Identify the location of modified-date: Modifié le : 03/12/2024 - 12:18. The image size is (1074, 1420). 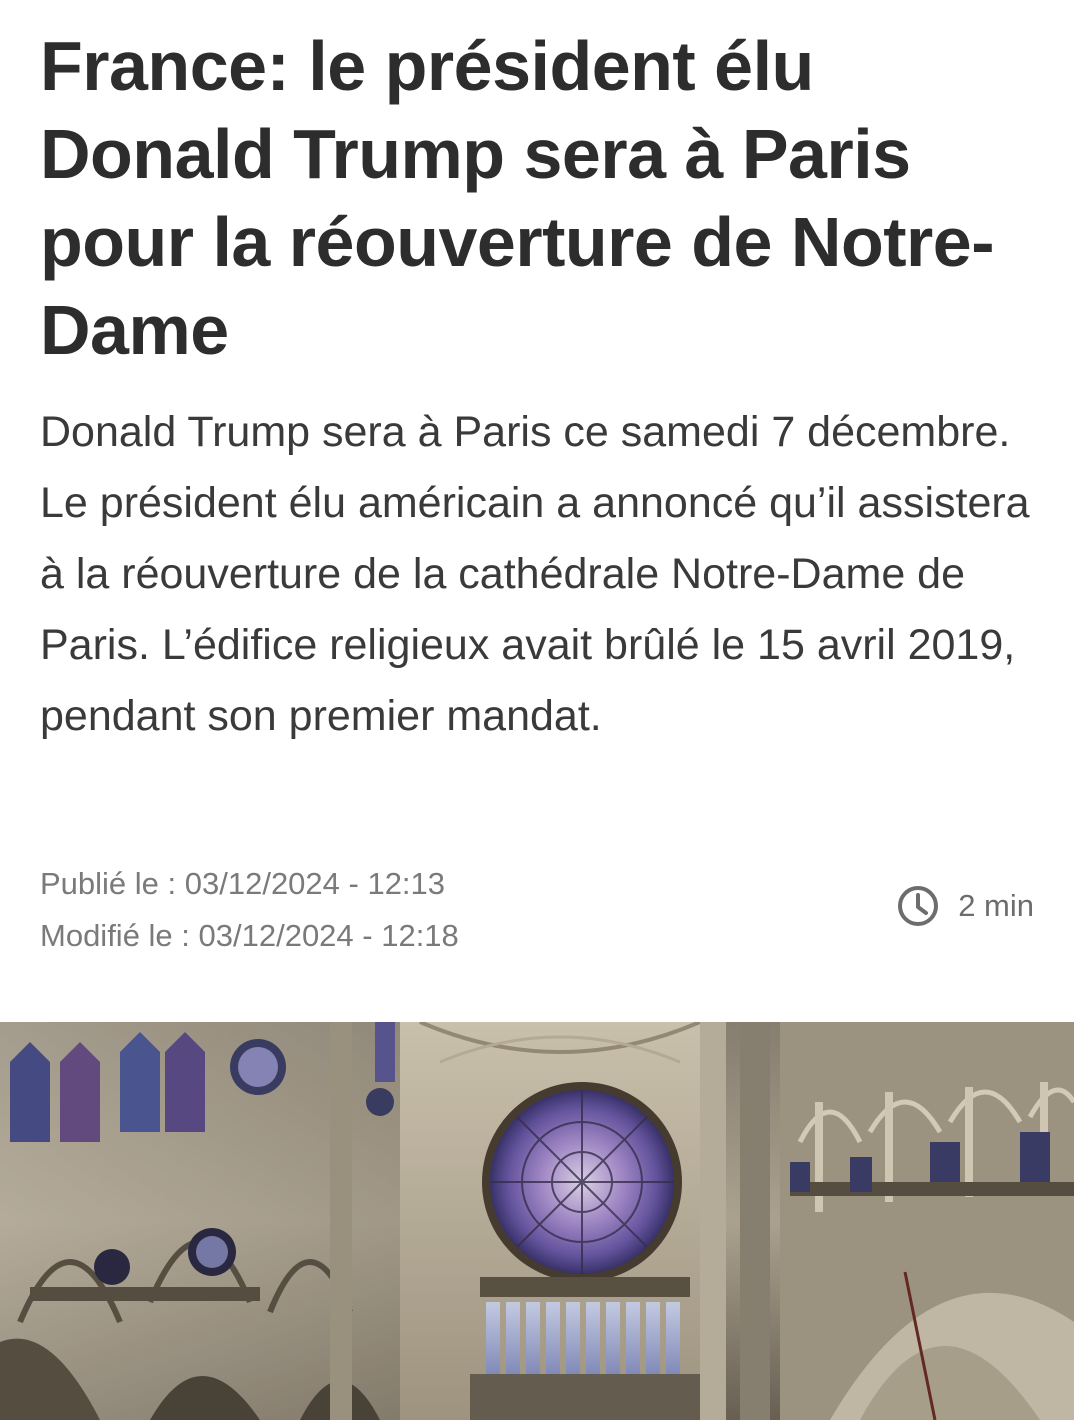
(249, 935).